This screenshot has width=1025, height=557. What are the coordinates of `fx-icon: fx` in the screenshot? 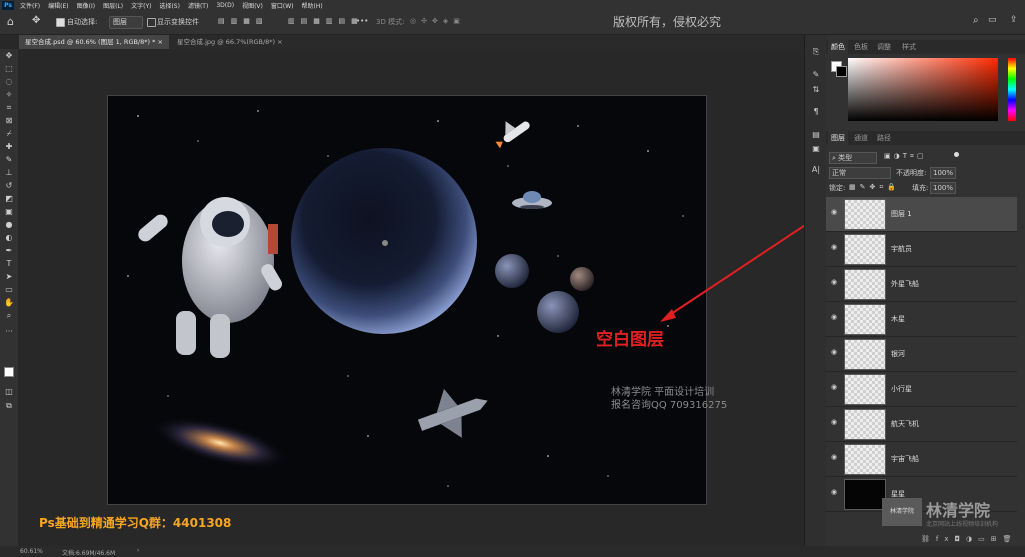 It's located at (945, 539).